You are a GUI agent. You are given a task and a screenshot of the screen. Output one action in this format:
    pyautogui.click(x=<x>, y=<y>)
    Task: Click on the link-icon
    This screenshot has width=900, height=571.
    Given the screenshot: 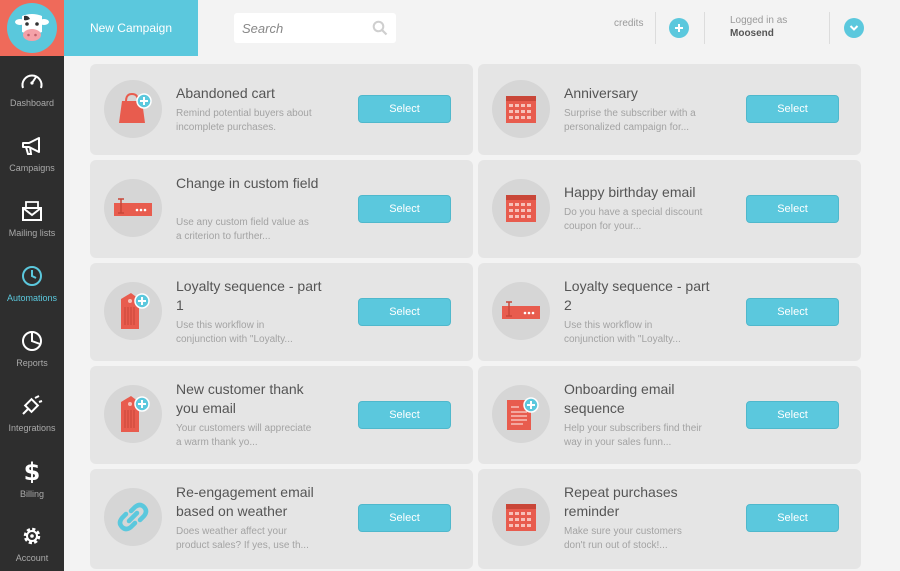 What is the action you would take?
    pyautogui.click(x=133, y=517)
    